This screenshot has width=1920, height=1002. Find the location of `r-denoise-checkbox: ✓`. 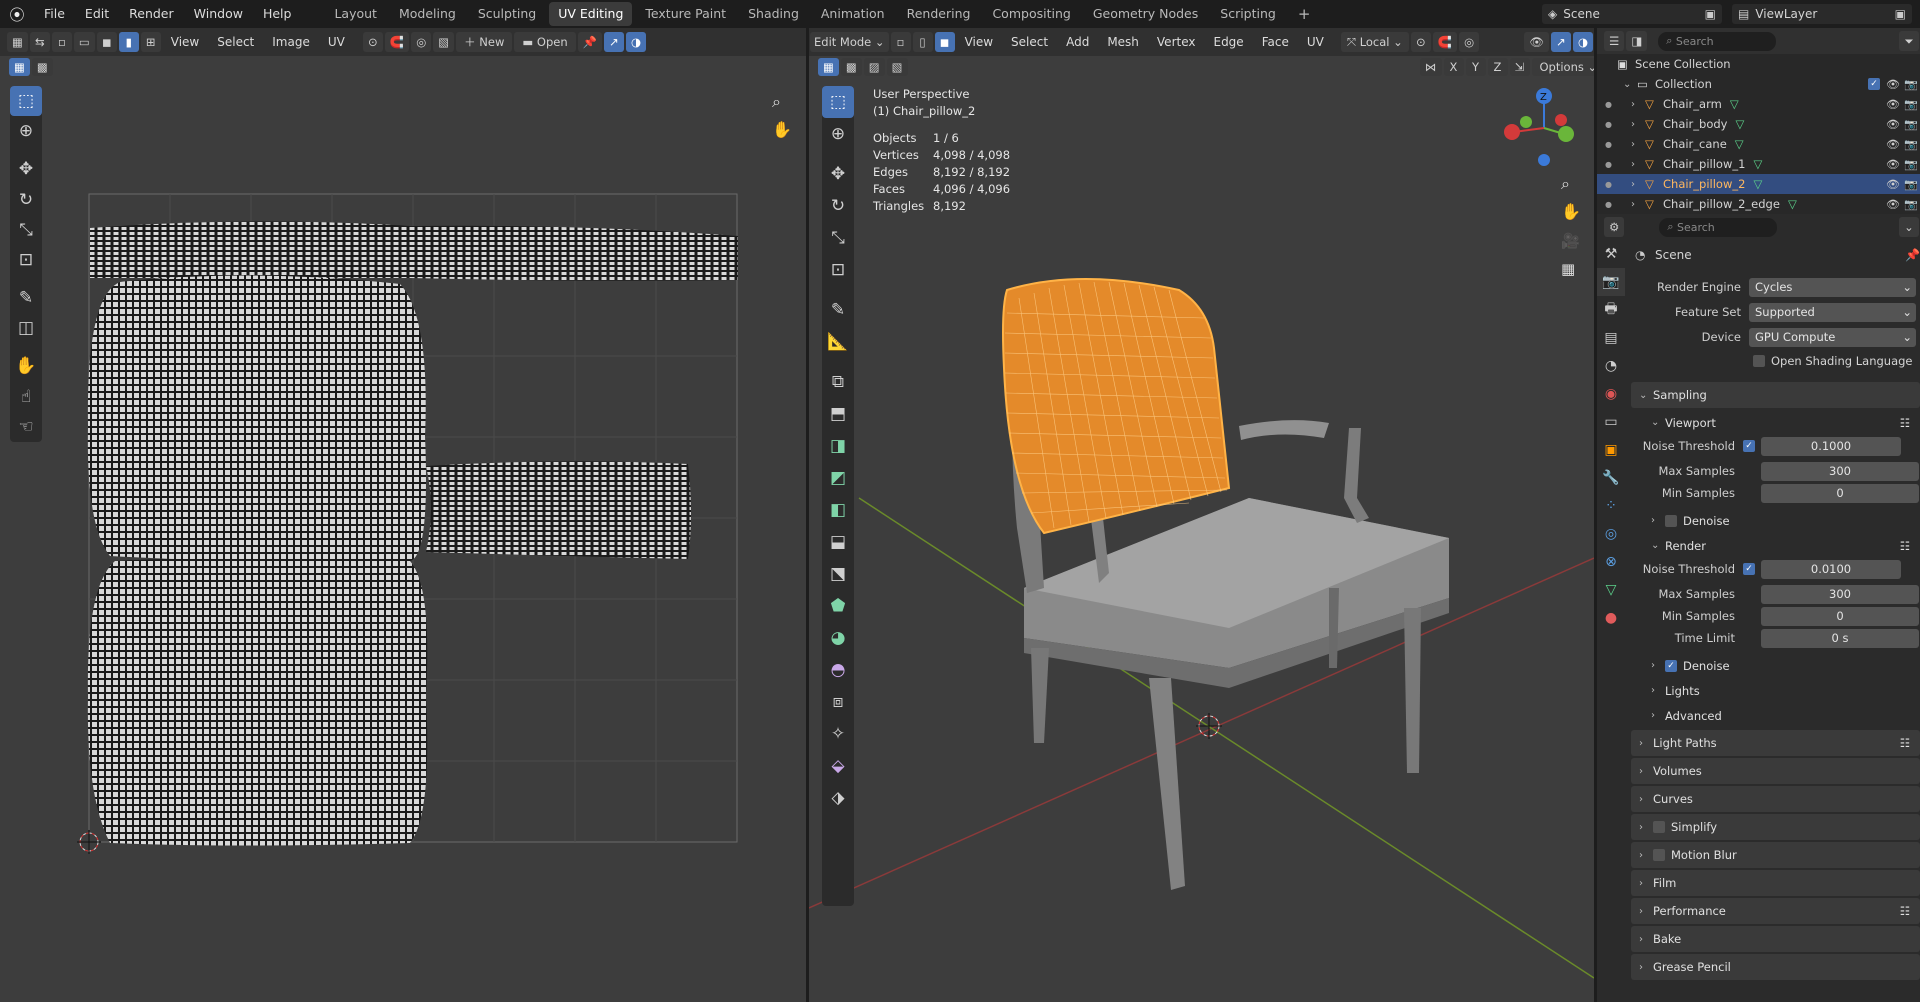

r-denoise-checkbox: ✓ is located at coordinates (1671, 665).